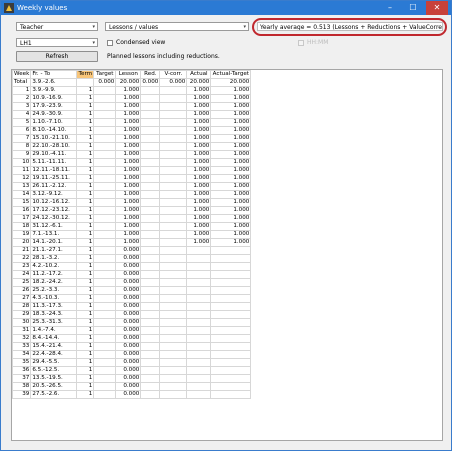 The image size is (452, 451). What do you see at coordinates (132, 106) in the screenshot?
I see `table-row: 3 17.9.-23.9. 1 1.000 1.000 1.000` at bounding box center [132, 106].